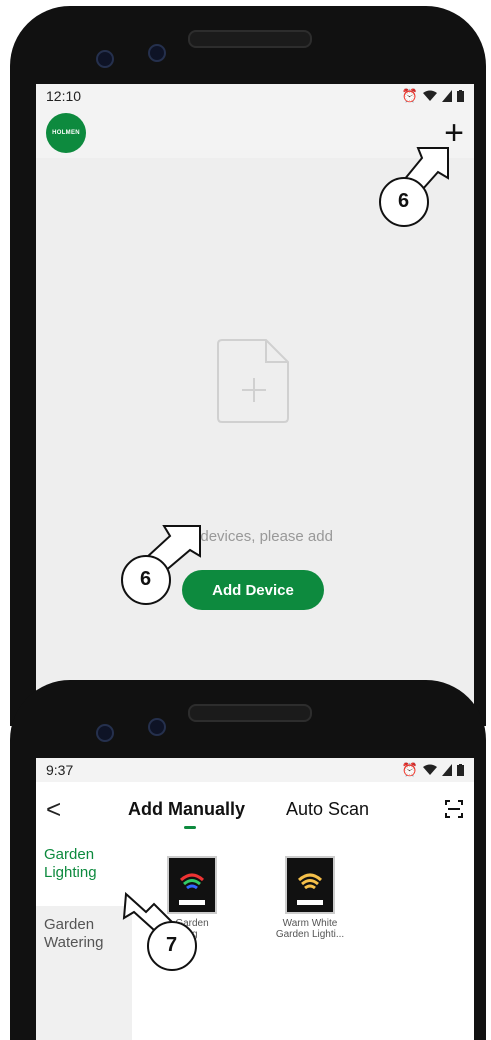 The height and width of the screenshot is (1040, 491). I want to click on callout-step-6-plus: 6, so click(413, 187).